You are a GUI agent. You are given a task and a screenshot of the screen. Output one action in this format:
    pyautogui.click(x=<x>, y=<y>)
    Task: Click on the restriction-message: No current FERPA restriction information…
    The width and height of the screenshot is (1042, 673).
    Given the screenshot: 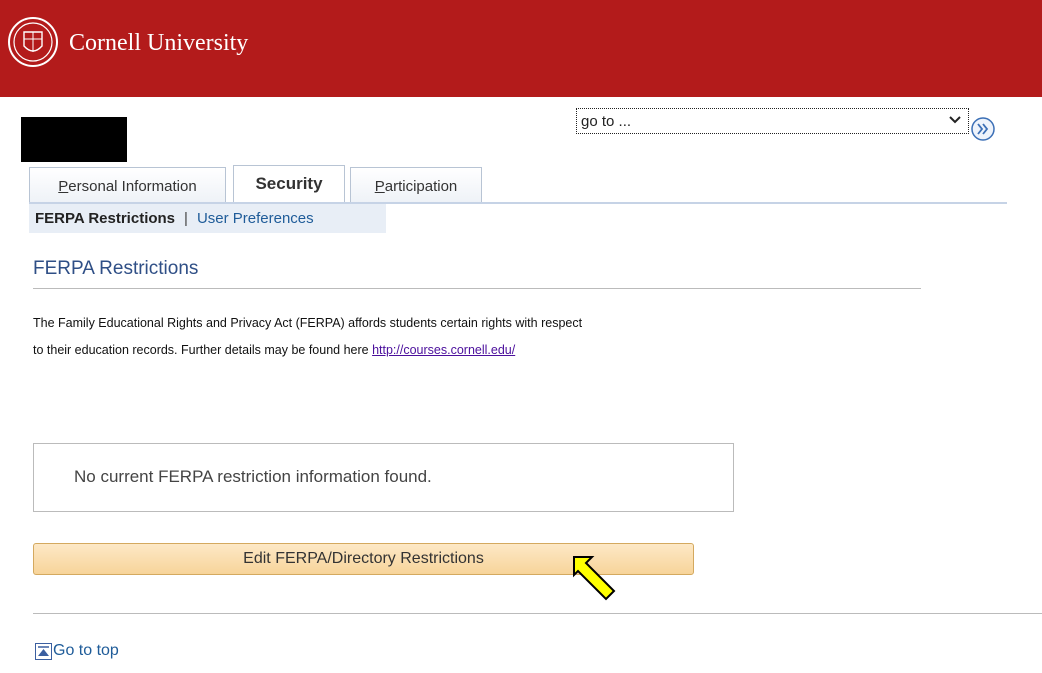 What is the action you would take?
    pyautogui.click(x=253, y=476)
    